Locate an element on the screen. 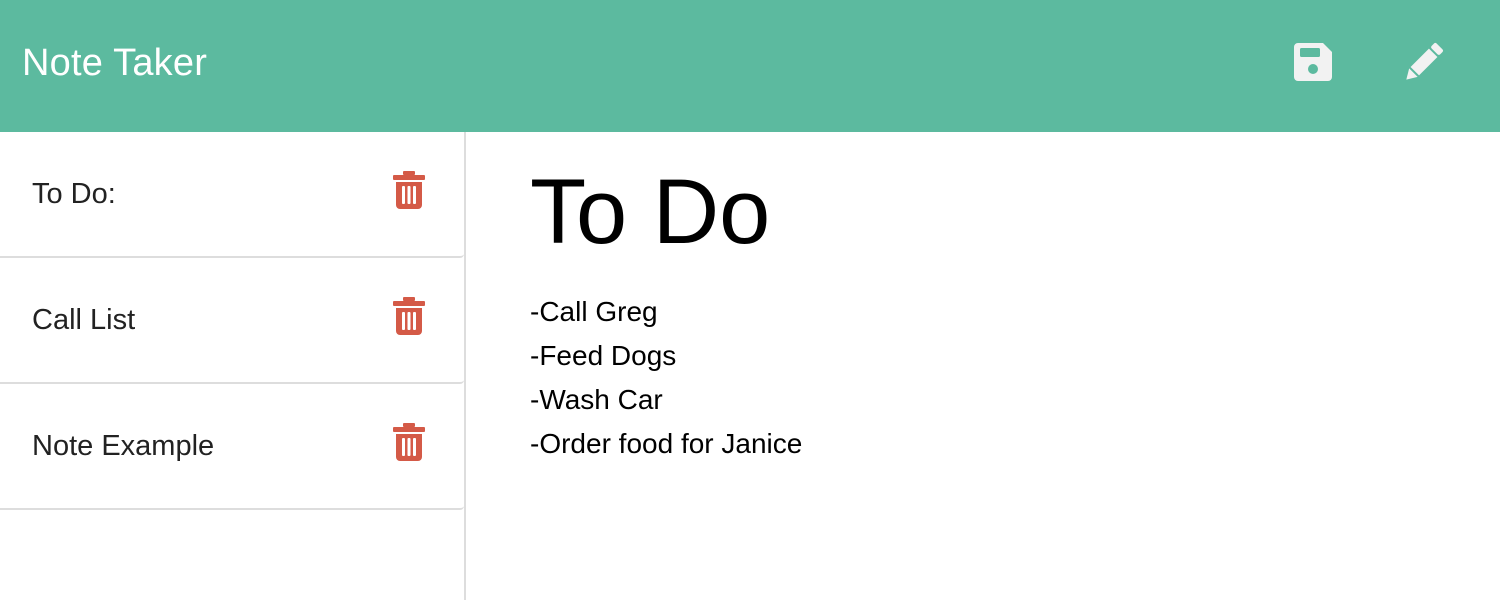 The height and width of the screenshot is (600, 1500). note-list-title: Call List is located at coordinates (83, 320).